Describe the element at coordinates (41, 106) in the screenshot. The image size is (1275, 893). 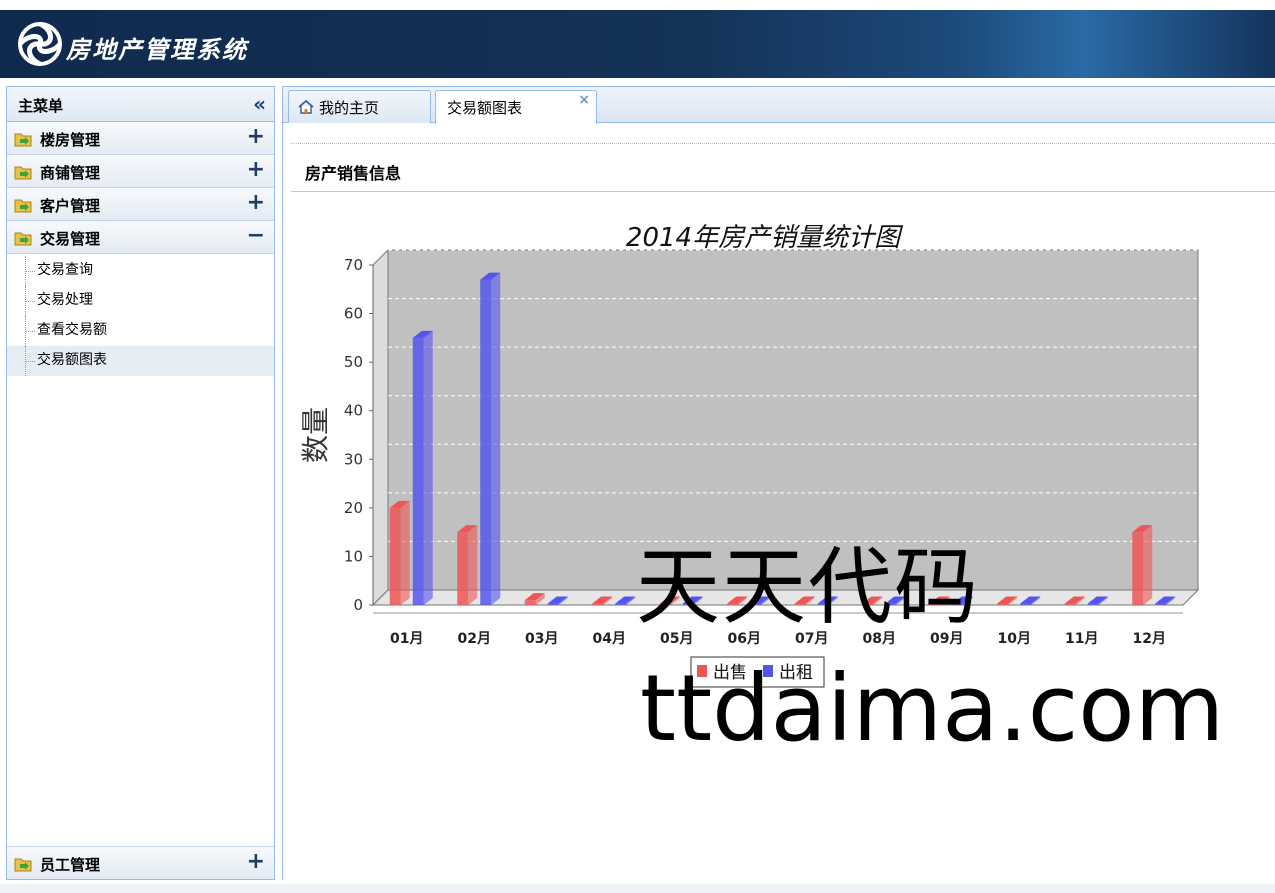
I see `sidebar-title: 主菜单` at that location.